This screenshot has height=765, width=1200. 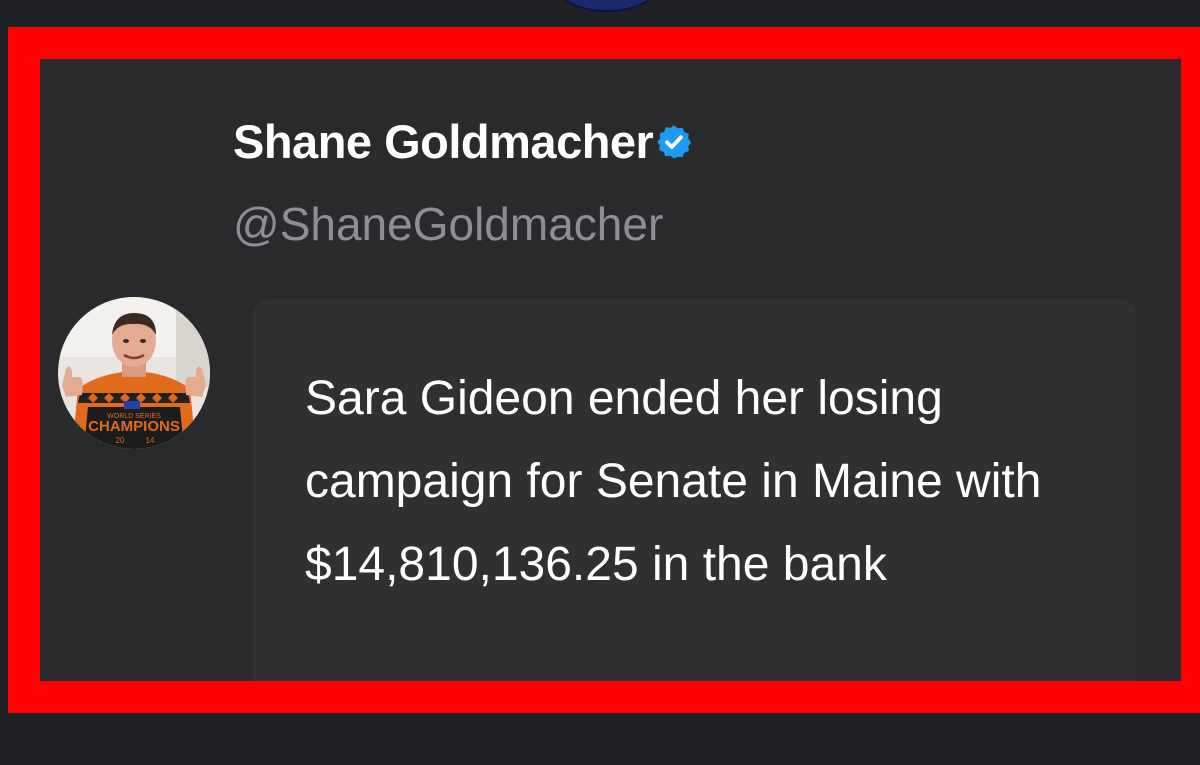 I want to click on top-avatar-edge, so click(x=607, y=6).